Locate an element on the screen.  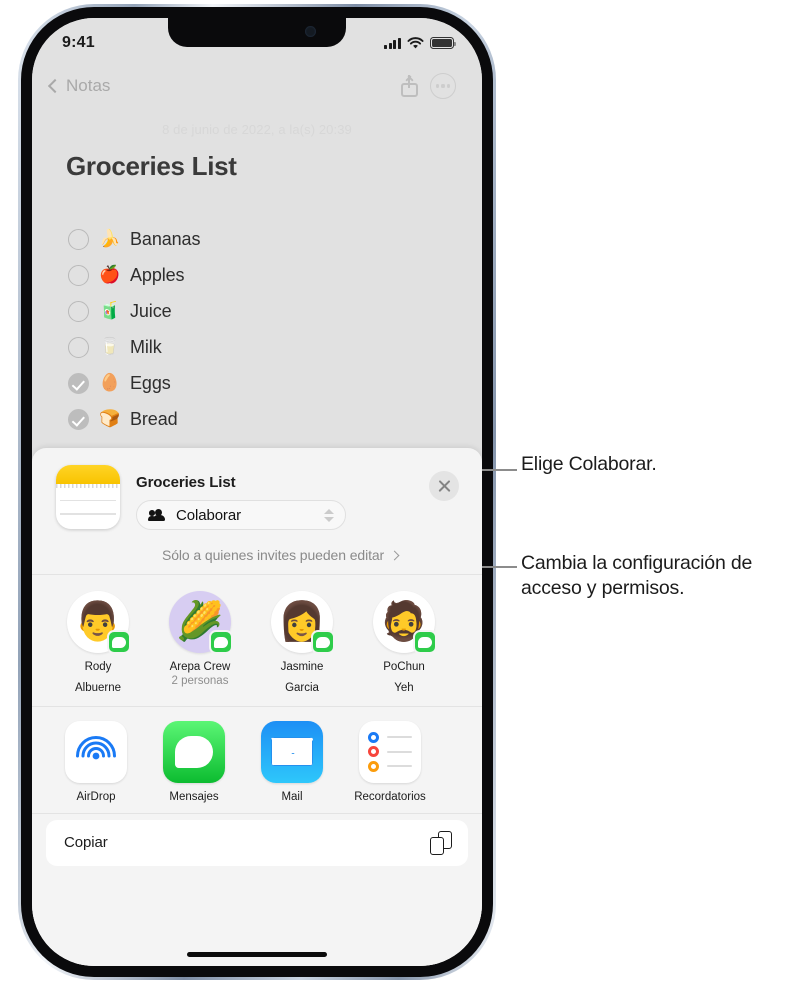
item-label: Bread is located at coordinates (154, 418).